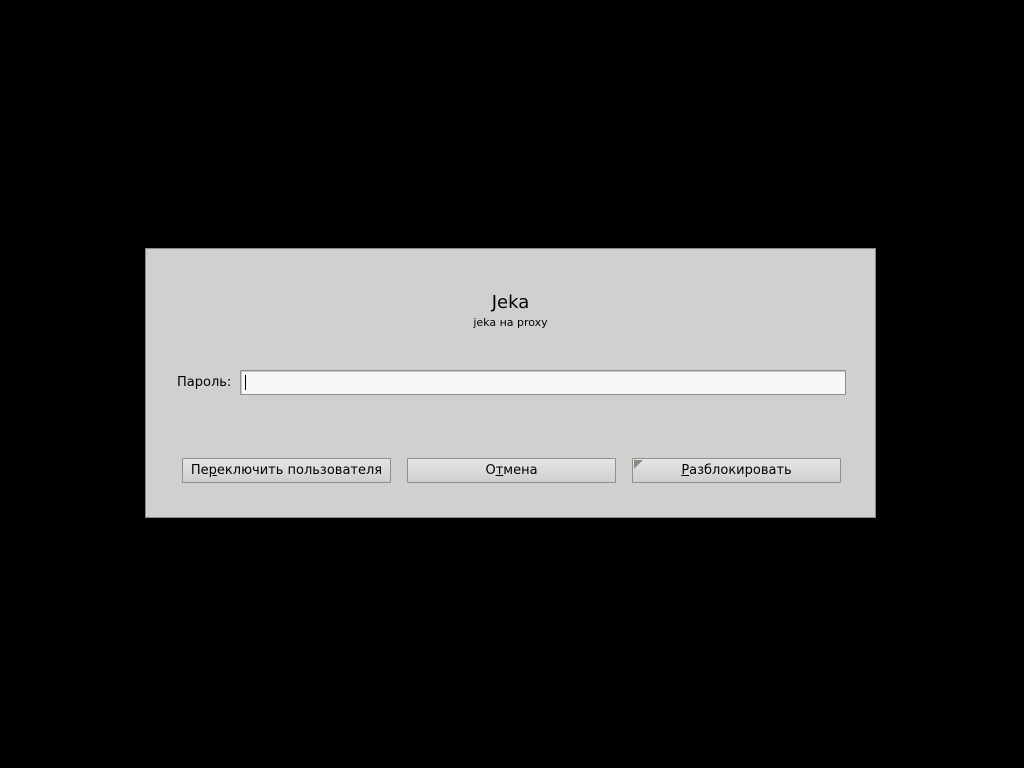 This screenshot has width=1024, height=768. Describe the element at coordinates (510, 322) in the screenshot. I see `user-host-label: jeka на proxy` at that location.